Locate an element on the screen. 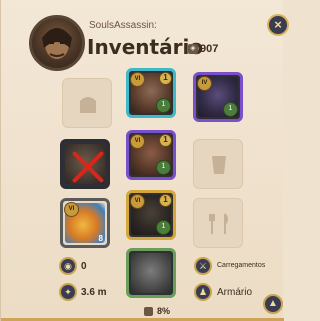 The width and height of the screenshot is (320, 321). head-slot: VI 1 1 is located at coordinates (151, 93).